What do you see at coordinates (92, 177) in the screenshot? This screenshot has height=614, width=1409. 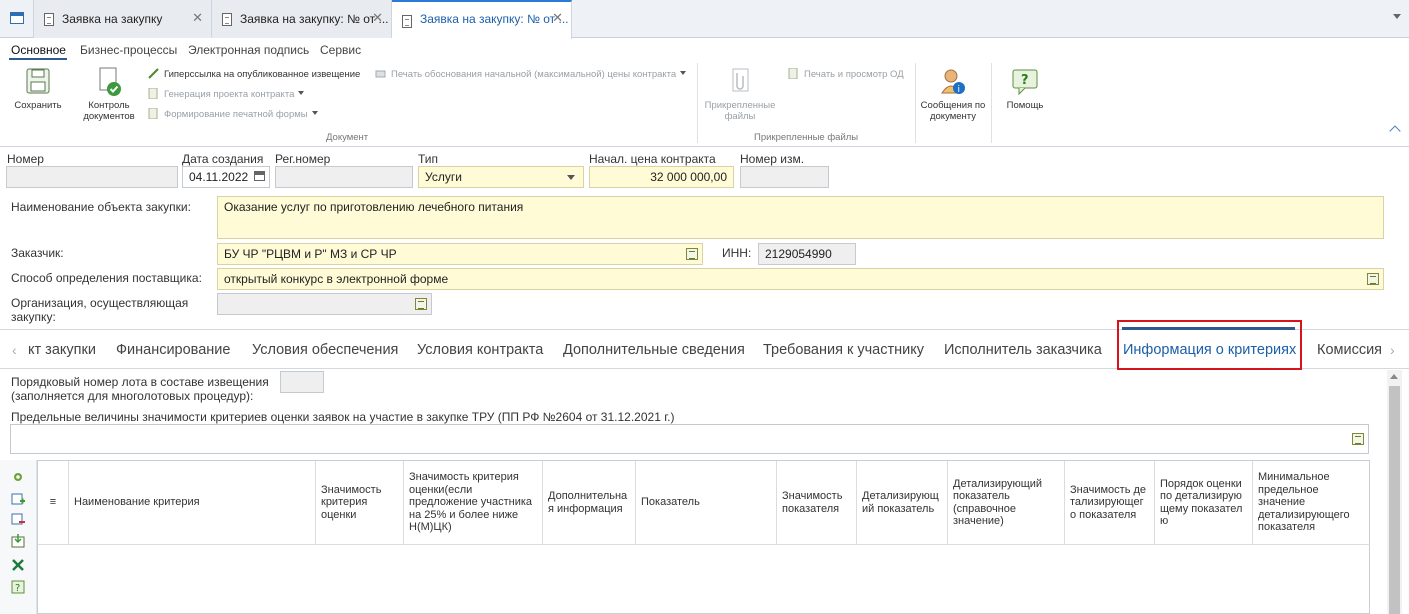 I see `number-field` at bounding box center [92, 177].